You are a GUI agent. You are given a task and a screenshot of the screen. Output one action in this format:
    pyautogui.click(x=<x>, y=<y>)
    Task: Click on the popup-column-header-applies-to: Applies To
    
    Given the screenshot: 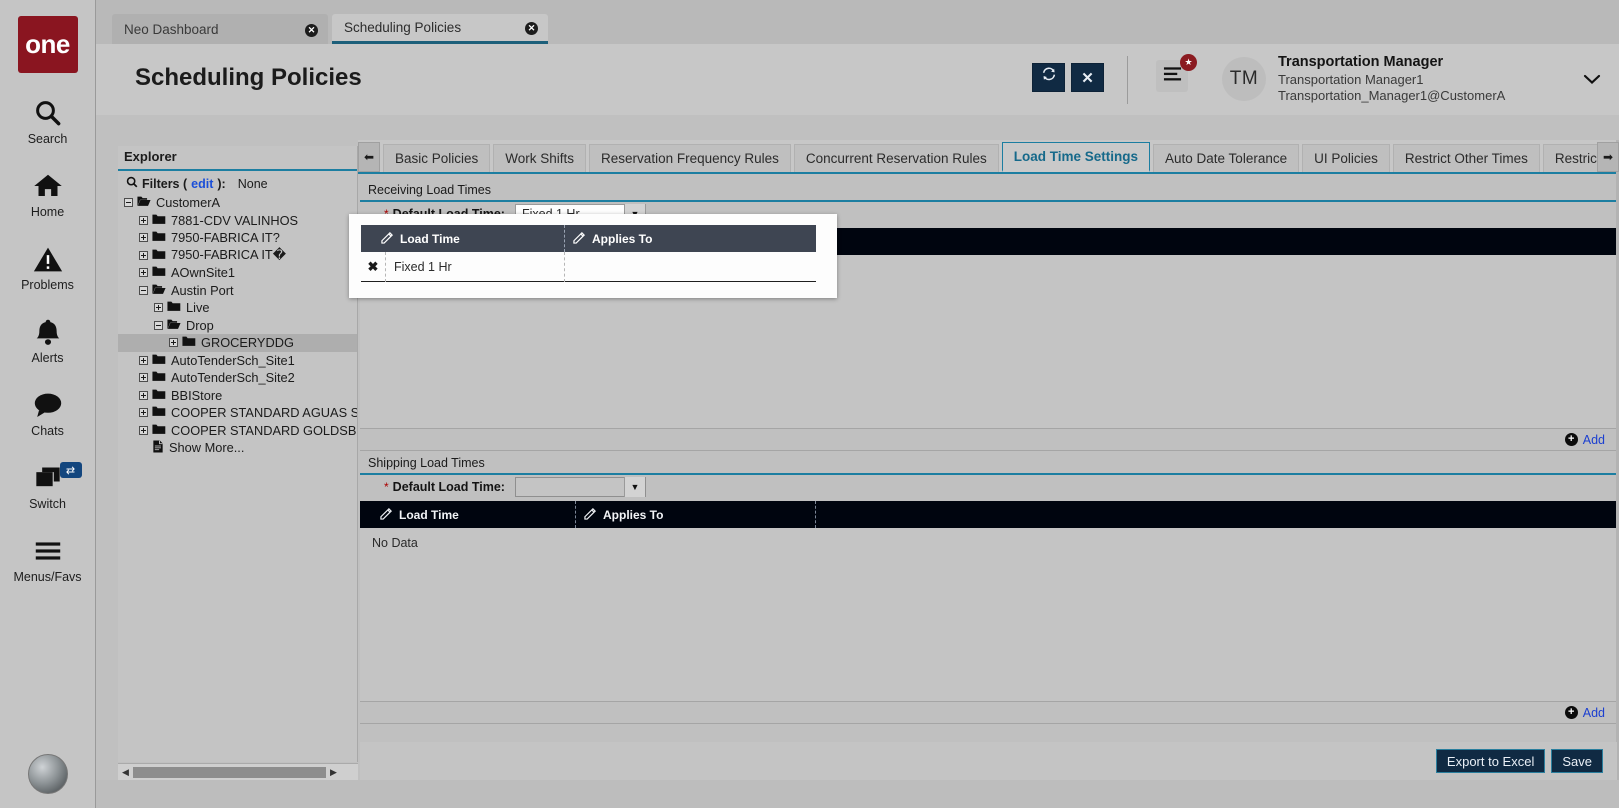 What is the action you would take?
    pyautogui.click(x=690, y=238)
    